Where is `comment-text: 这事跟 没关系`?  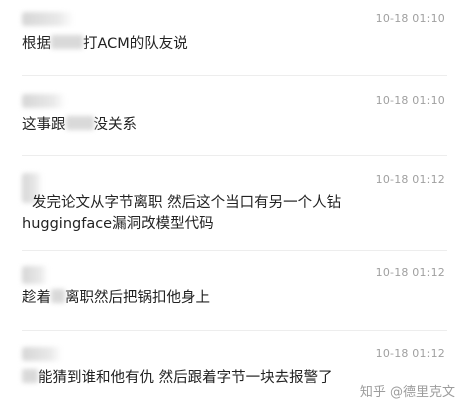
comment-text: 这事跟 没关系 is located at coordinates (79, 125).